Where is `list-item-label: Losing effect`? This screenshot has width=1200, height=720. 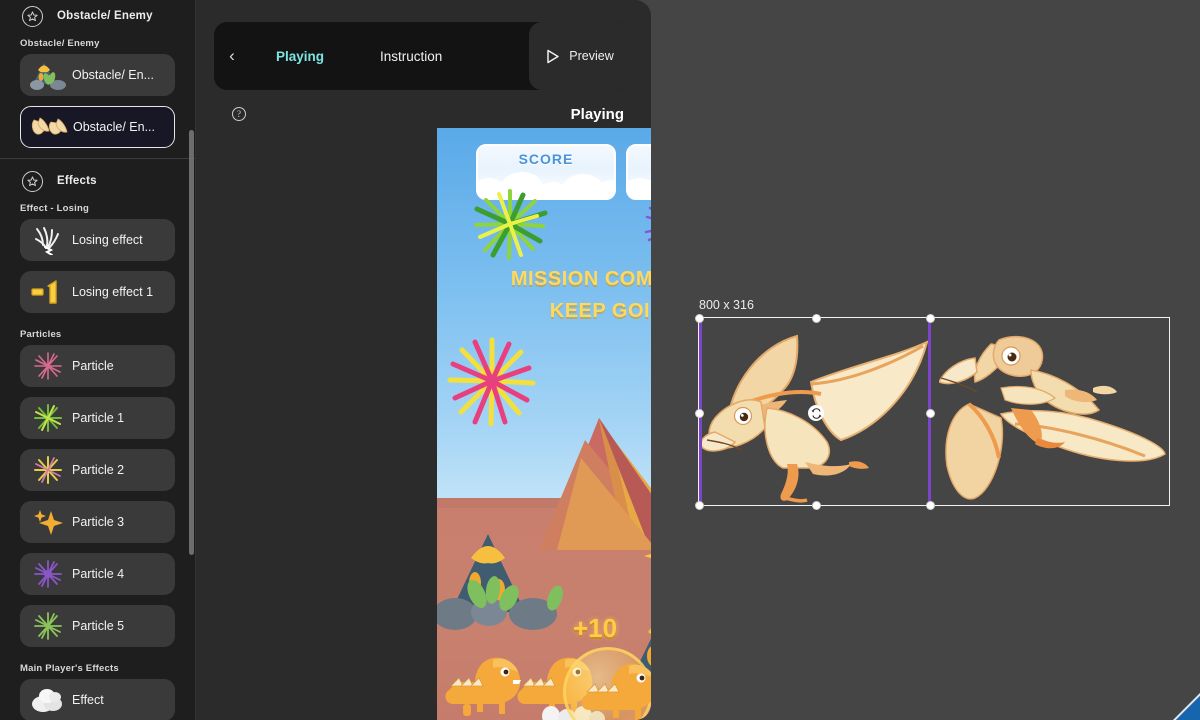 list-item-label: Losing effect is located at coordinates (107, 240).